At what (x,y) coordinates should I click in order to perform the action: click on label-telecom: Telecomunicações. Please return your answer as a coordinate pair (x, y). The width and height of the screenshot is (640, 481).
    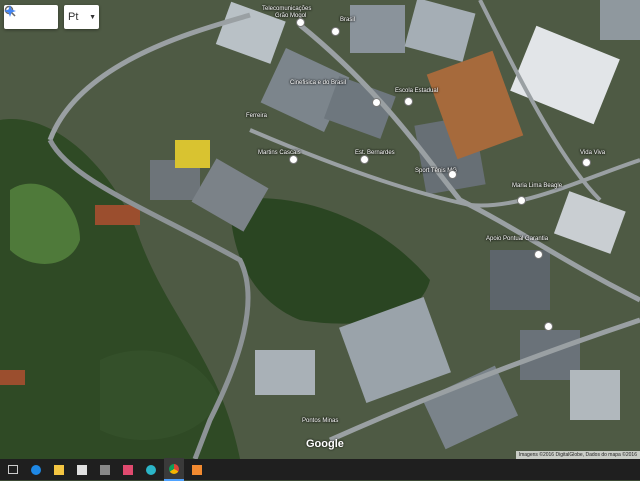
    Looking at the image, I should click on (286, 9).